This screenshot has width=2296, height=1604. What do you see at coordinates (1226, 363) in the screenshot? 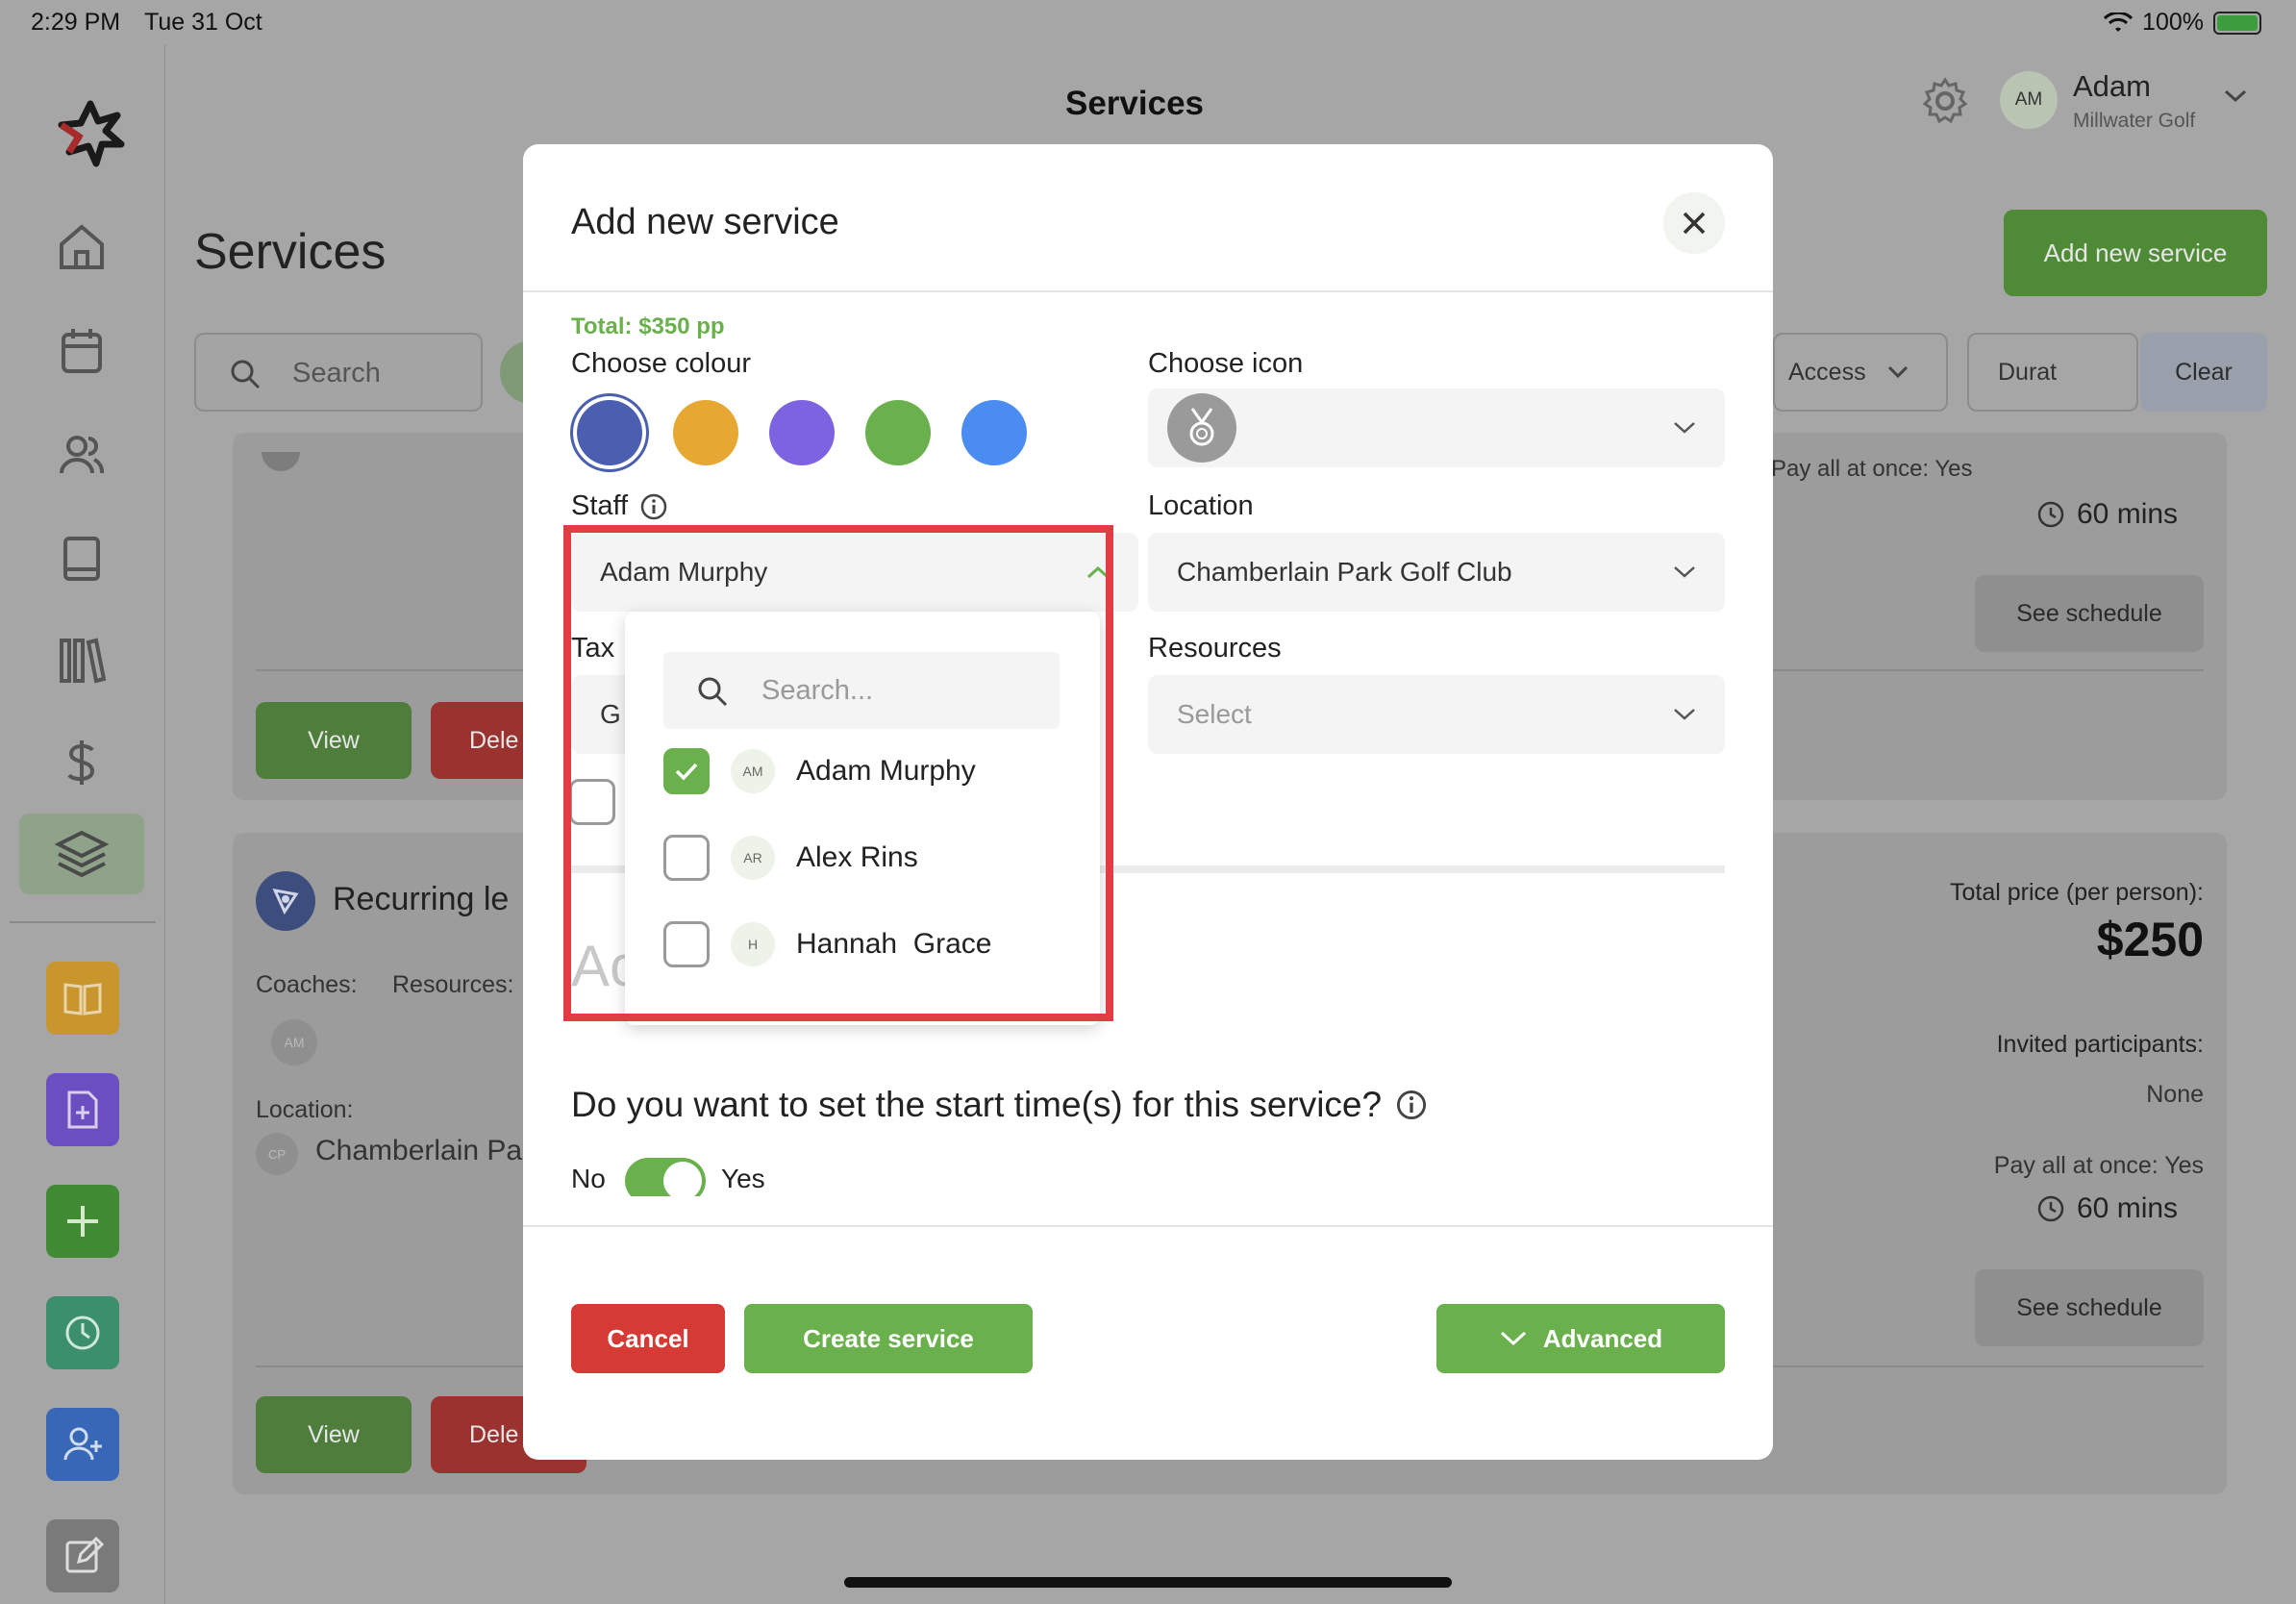
I see `choose-icon-label: Choose icon` at bounding box center [1226, 363].